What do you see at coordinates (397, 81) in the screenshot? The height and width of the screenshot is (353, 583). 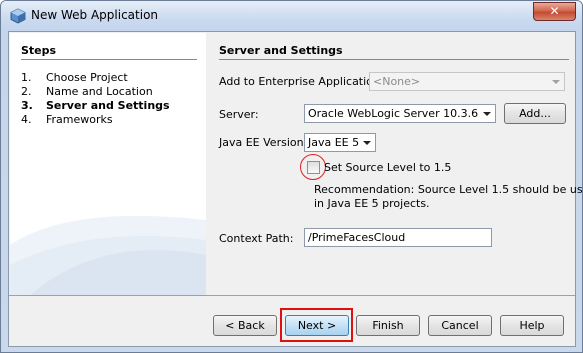 I see `enterprise-app-value: <None>` at bounding box center [397, 81].